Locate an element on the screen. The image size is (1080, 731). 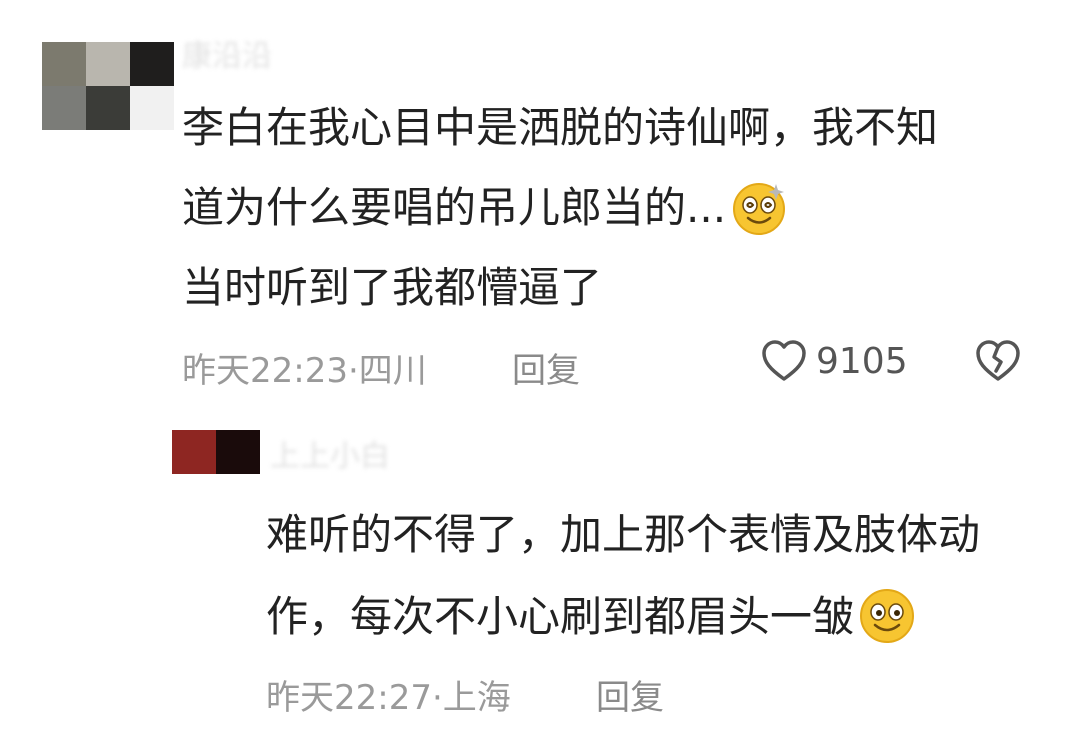
comment-meta: 昨天22:23 · 四川 is located at coordinates (304, 367).